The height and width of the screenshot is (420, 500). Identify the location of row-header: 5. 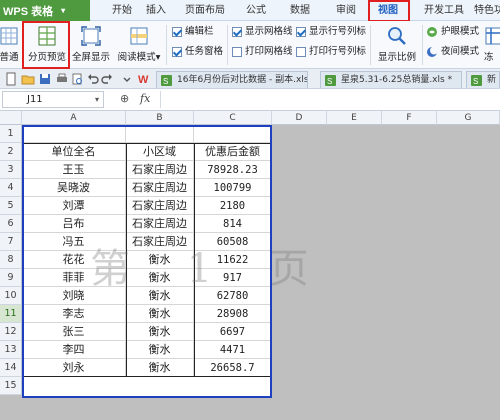
(11, 206).